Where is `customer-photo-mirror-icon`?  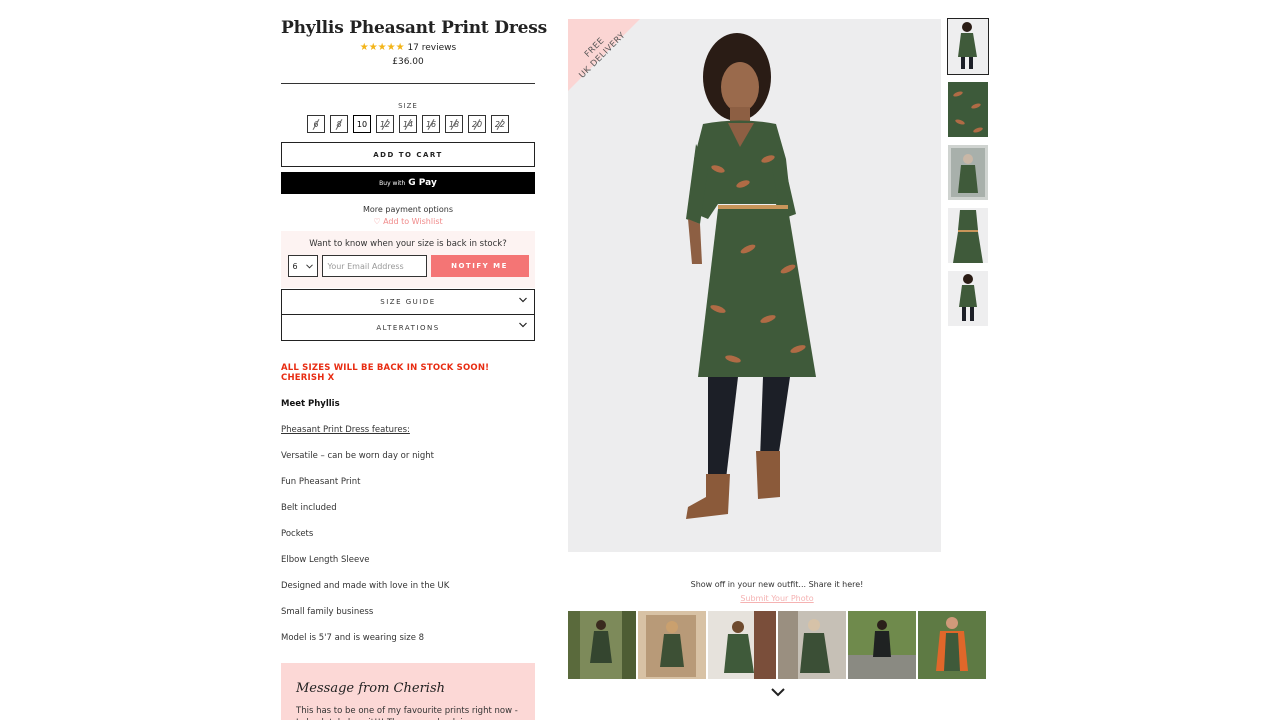 customer-photo-mirror-icon is located at coordinates (672, 645).